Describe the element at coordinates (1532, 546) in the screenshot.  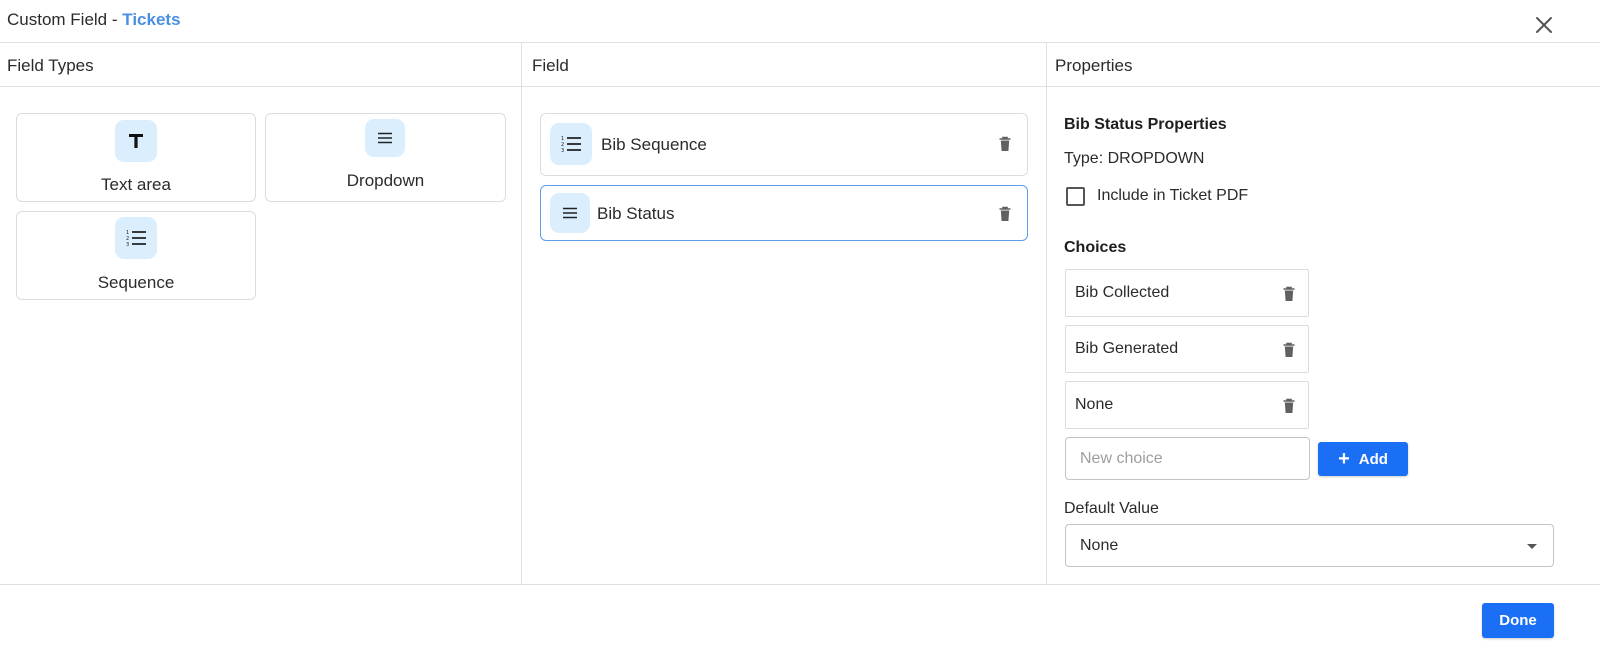
I see `caret-down-icon` at that location.